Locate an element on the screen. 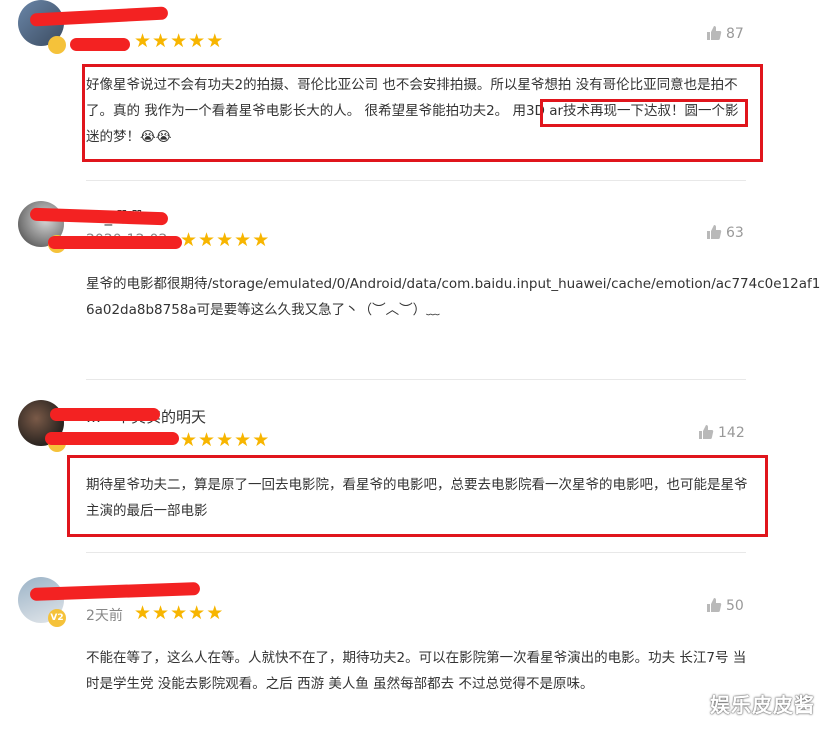 The image size is (825, 735). like-button: 50 is located at coordinates (725, 605).